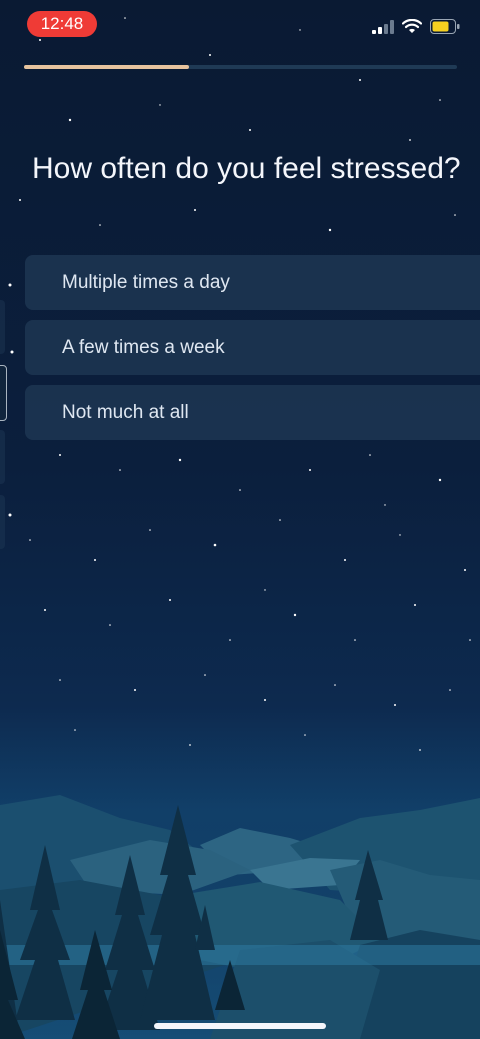 Image resolution: width=480 pixels, height=1039 pixels. I want to click on option-label: Not much at all, so click(125, 412).